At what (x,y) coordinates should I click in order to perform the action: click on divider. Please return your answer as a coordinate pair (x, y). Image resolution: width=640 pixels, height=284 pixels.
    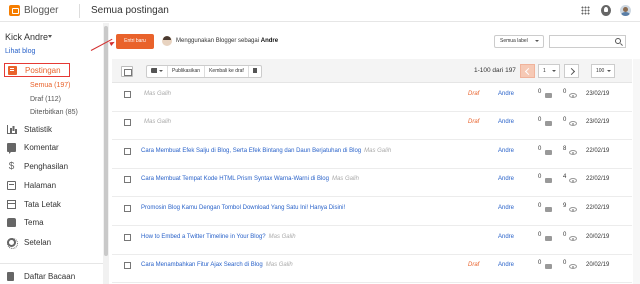
    Looking at the image, I should click on (52, 263).